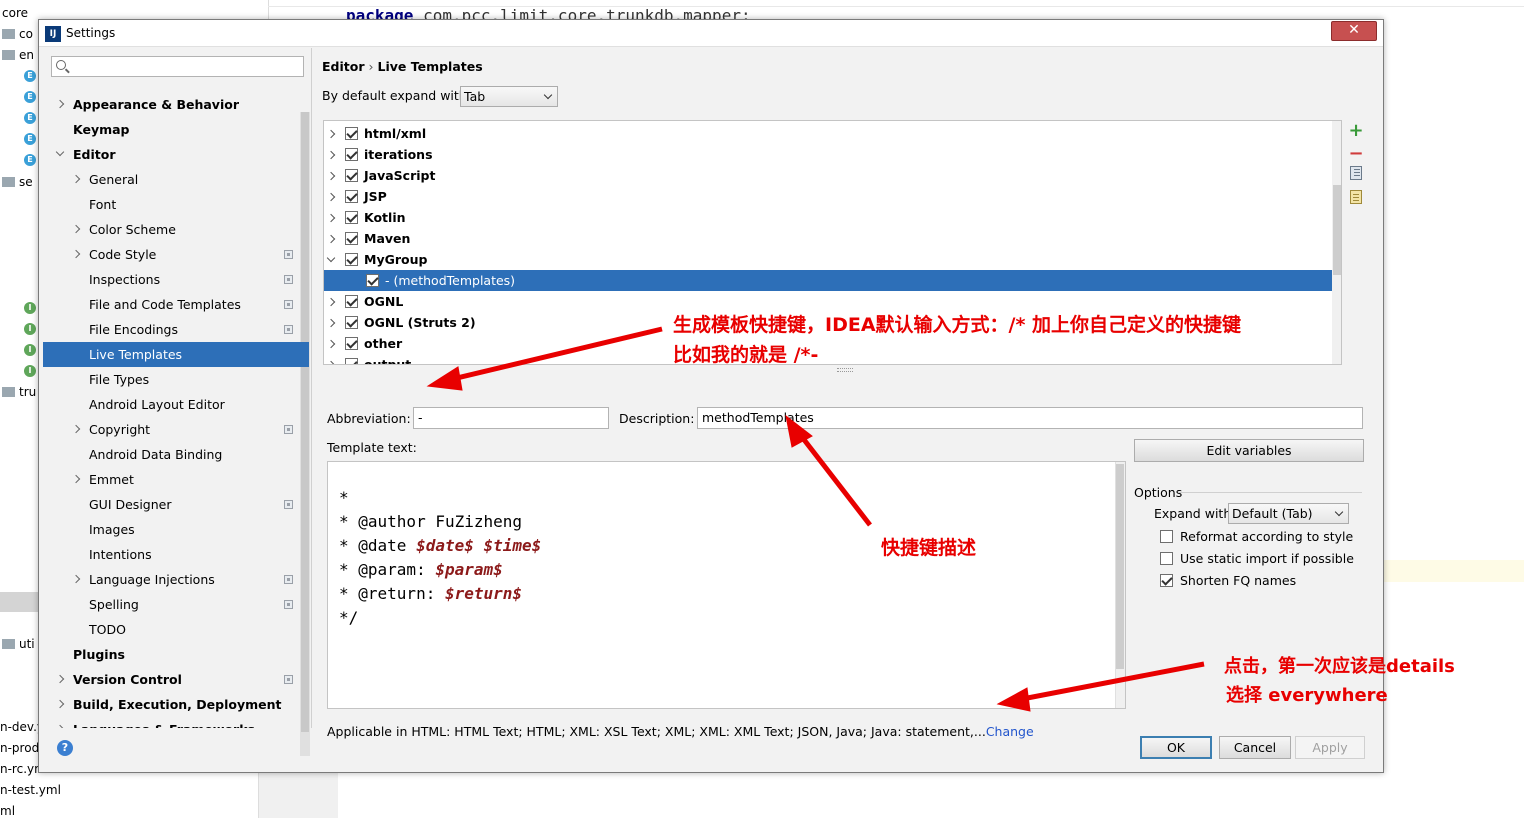  What do you see at coordinates (1256, 536) in the screenshot?
I see `reformat-option: Reformat according to style` at bounding box center [1256, 536].